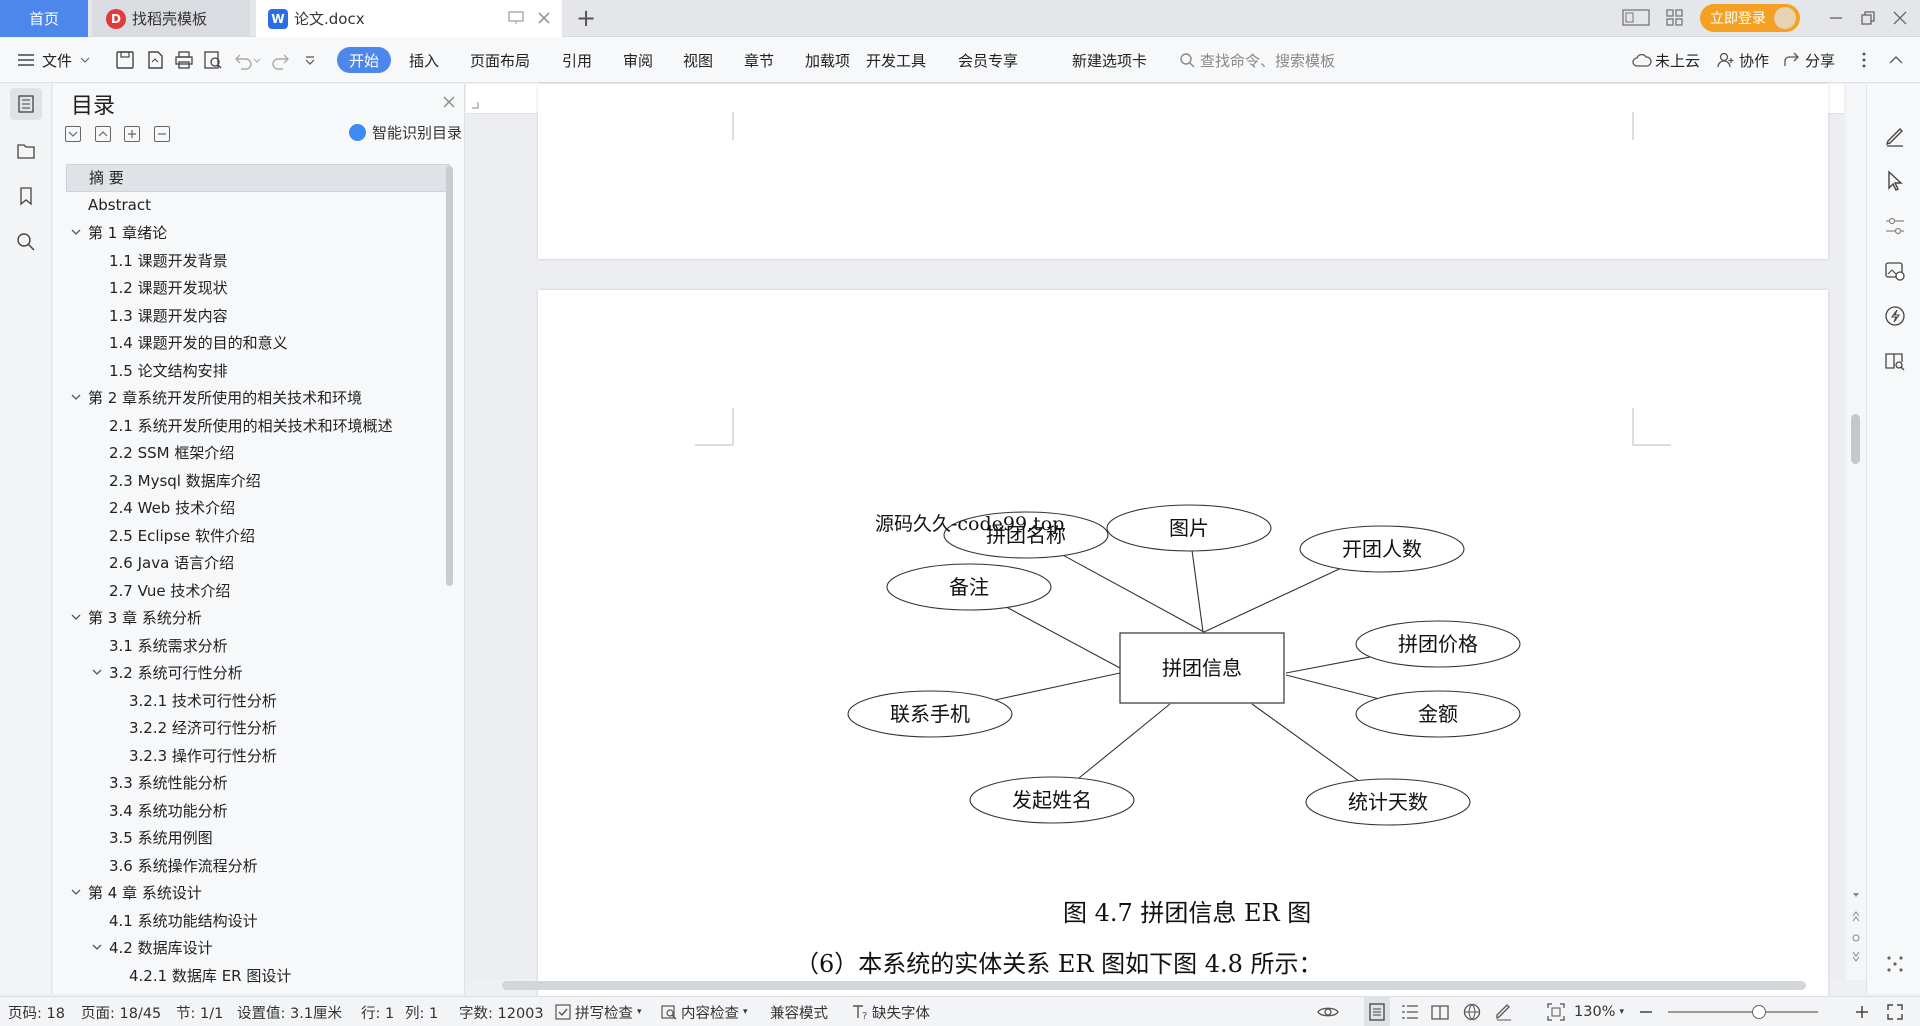  Describe the element at coordinates (258, 838) in the screenshot. I see `toc-item: 3.5 系统用例图` at that location.